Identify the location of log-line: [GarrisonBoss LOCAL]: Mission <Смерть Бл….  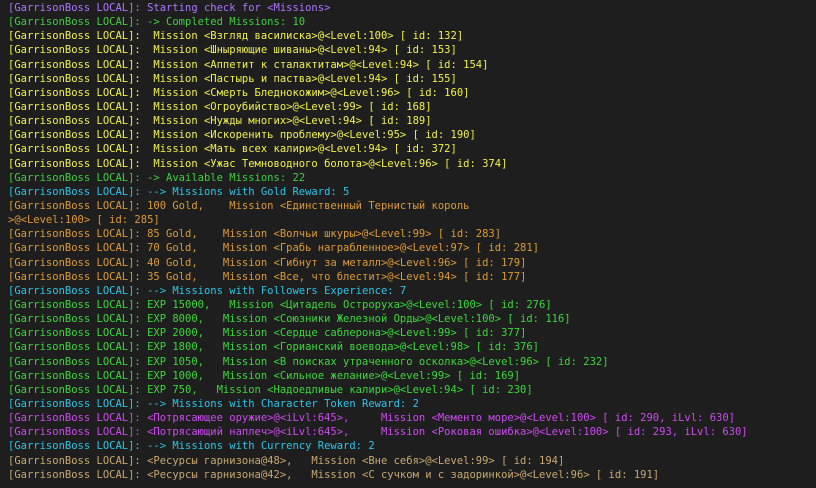
(239, 92).